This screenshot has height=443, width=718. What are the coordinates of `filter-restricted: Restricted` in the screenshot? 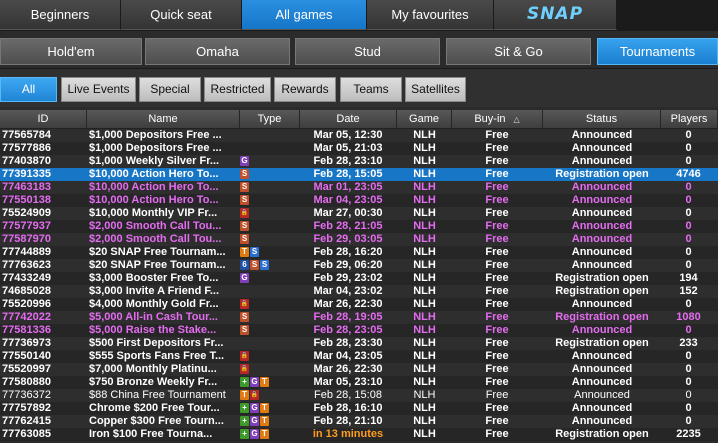 It's located at (237, 89).